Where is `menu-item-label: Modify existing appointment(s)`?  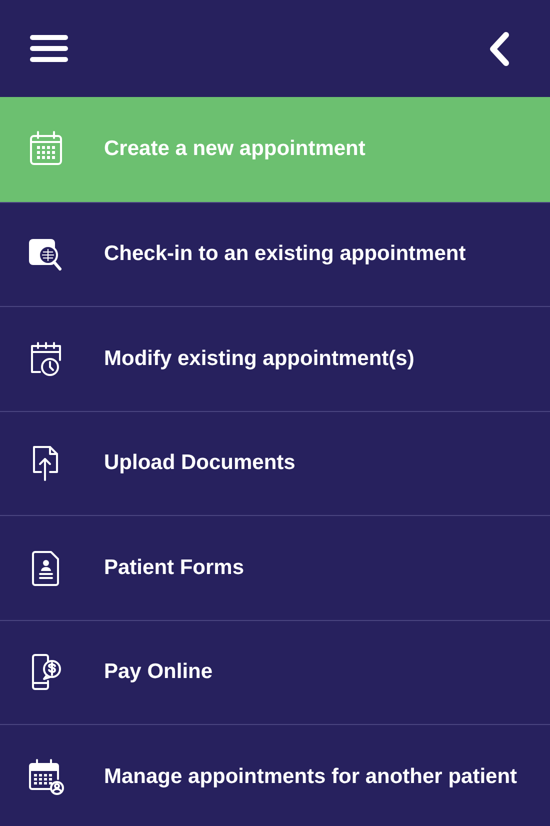 menu-item-label: Modify existing appointment(s) is located at coordinates (259, 359).